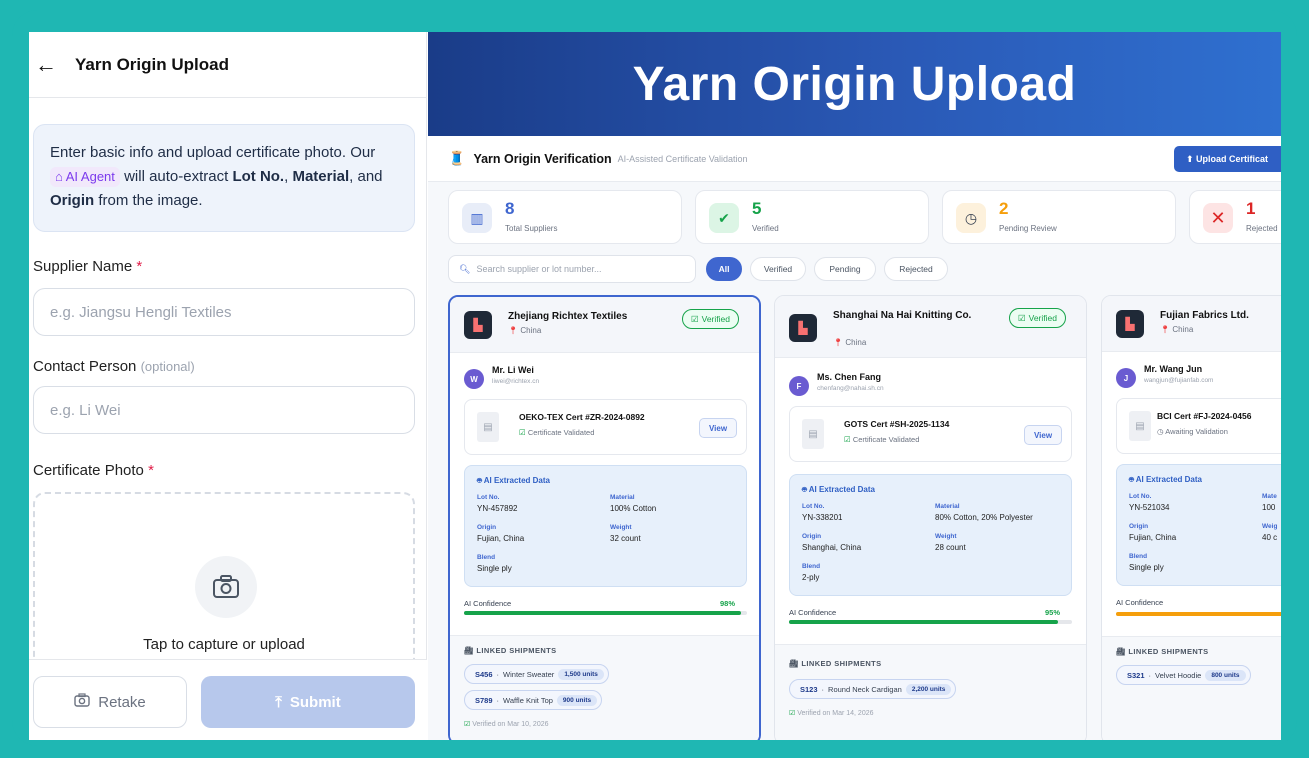 The height and width of the screenshot is (758, 1309). I want to click on mobile-title: Yarn Origin Upload, so click(152, 64).